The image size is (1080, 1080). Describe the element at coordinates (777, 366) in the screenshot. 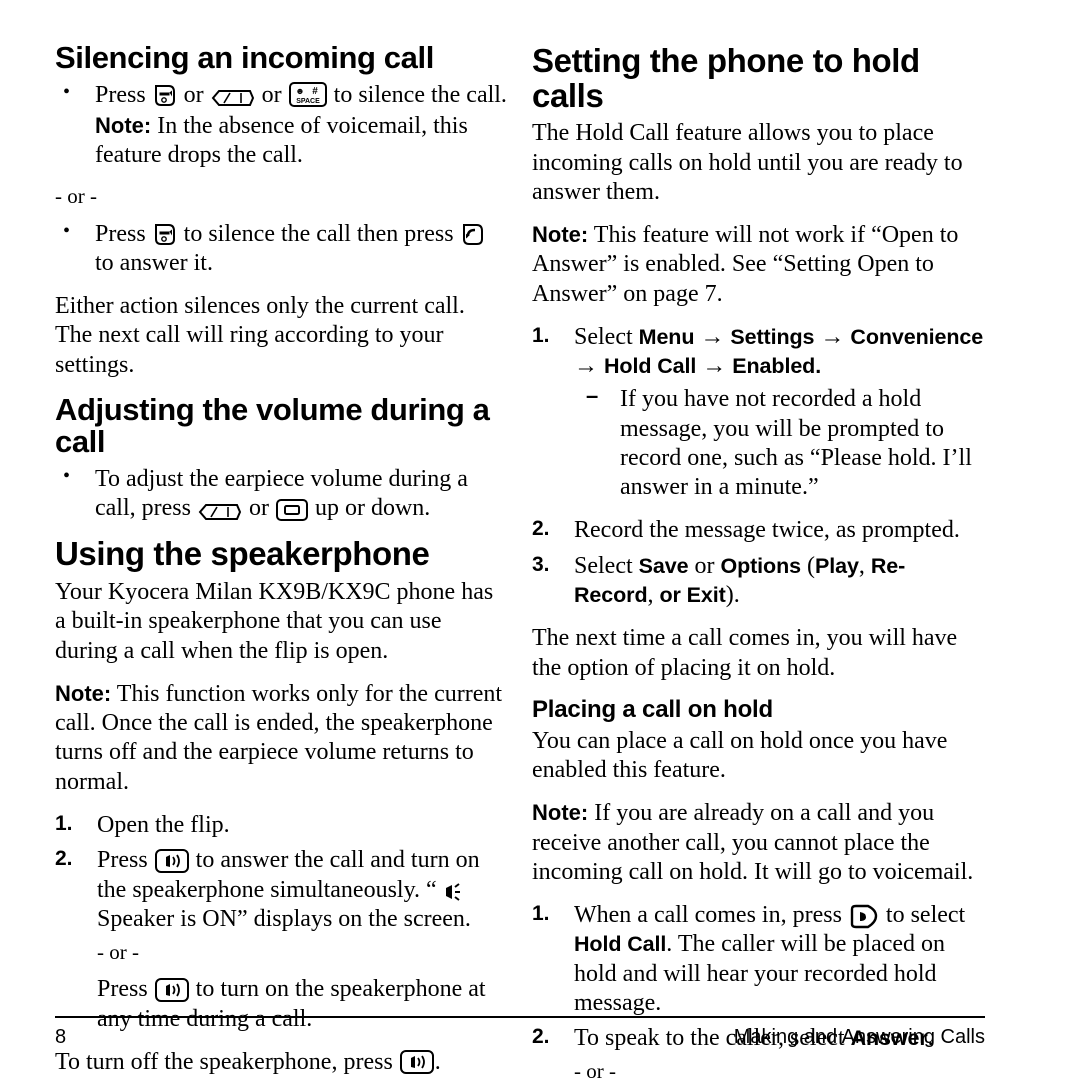

I see `menu-path-enabled: Enabled.` at that location.